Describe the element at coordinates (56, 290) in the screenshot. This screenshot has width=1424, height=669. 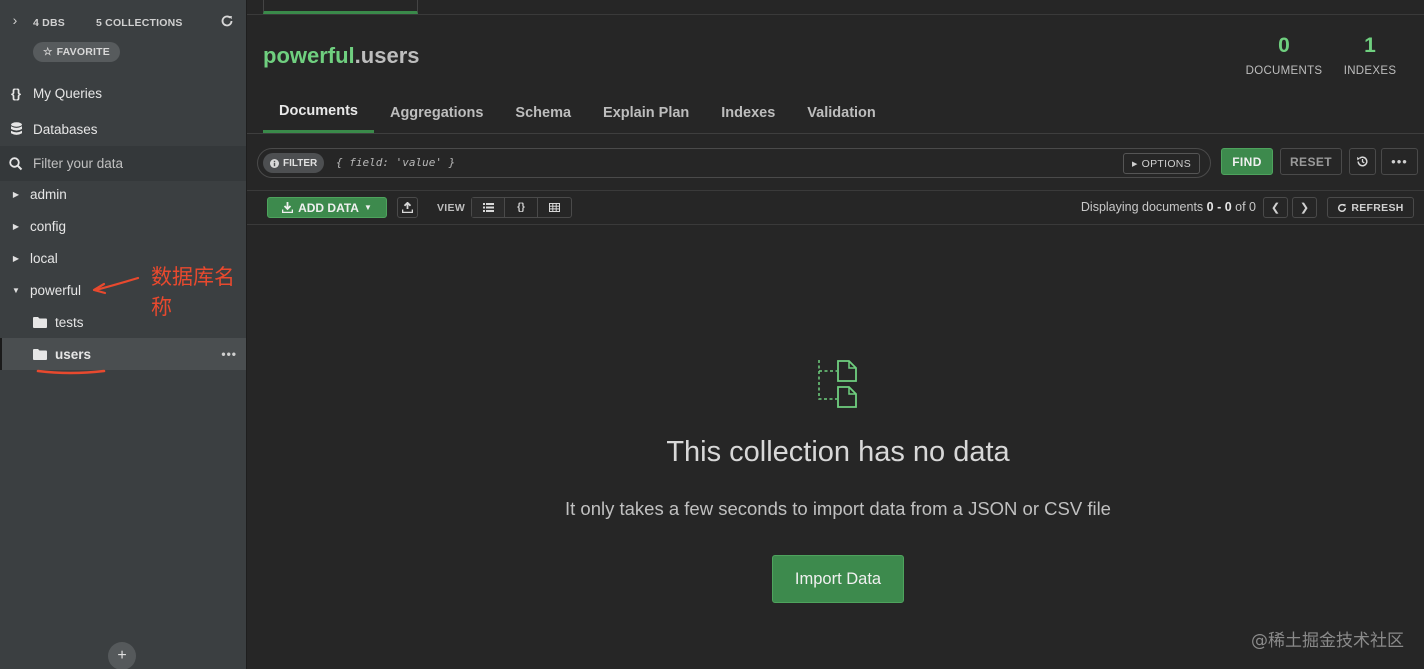
I see `database-name: powerful` at that location.